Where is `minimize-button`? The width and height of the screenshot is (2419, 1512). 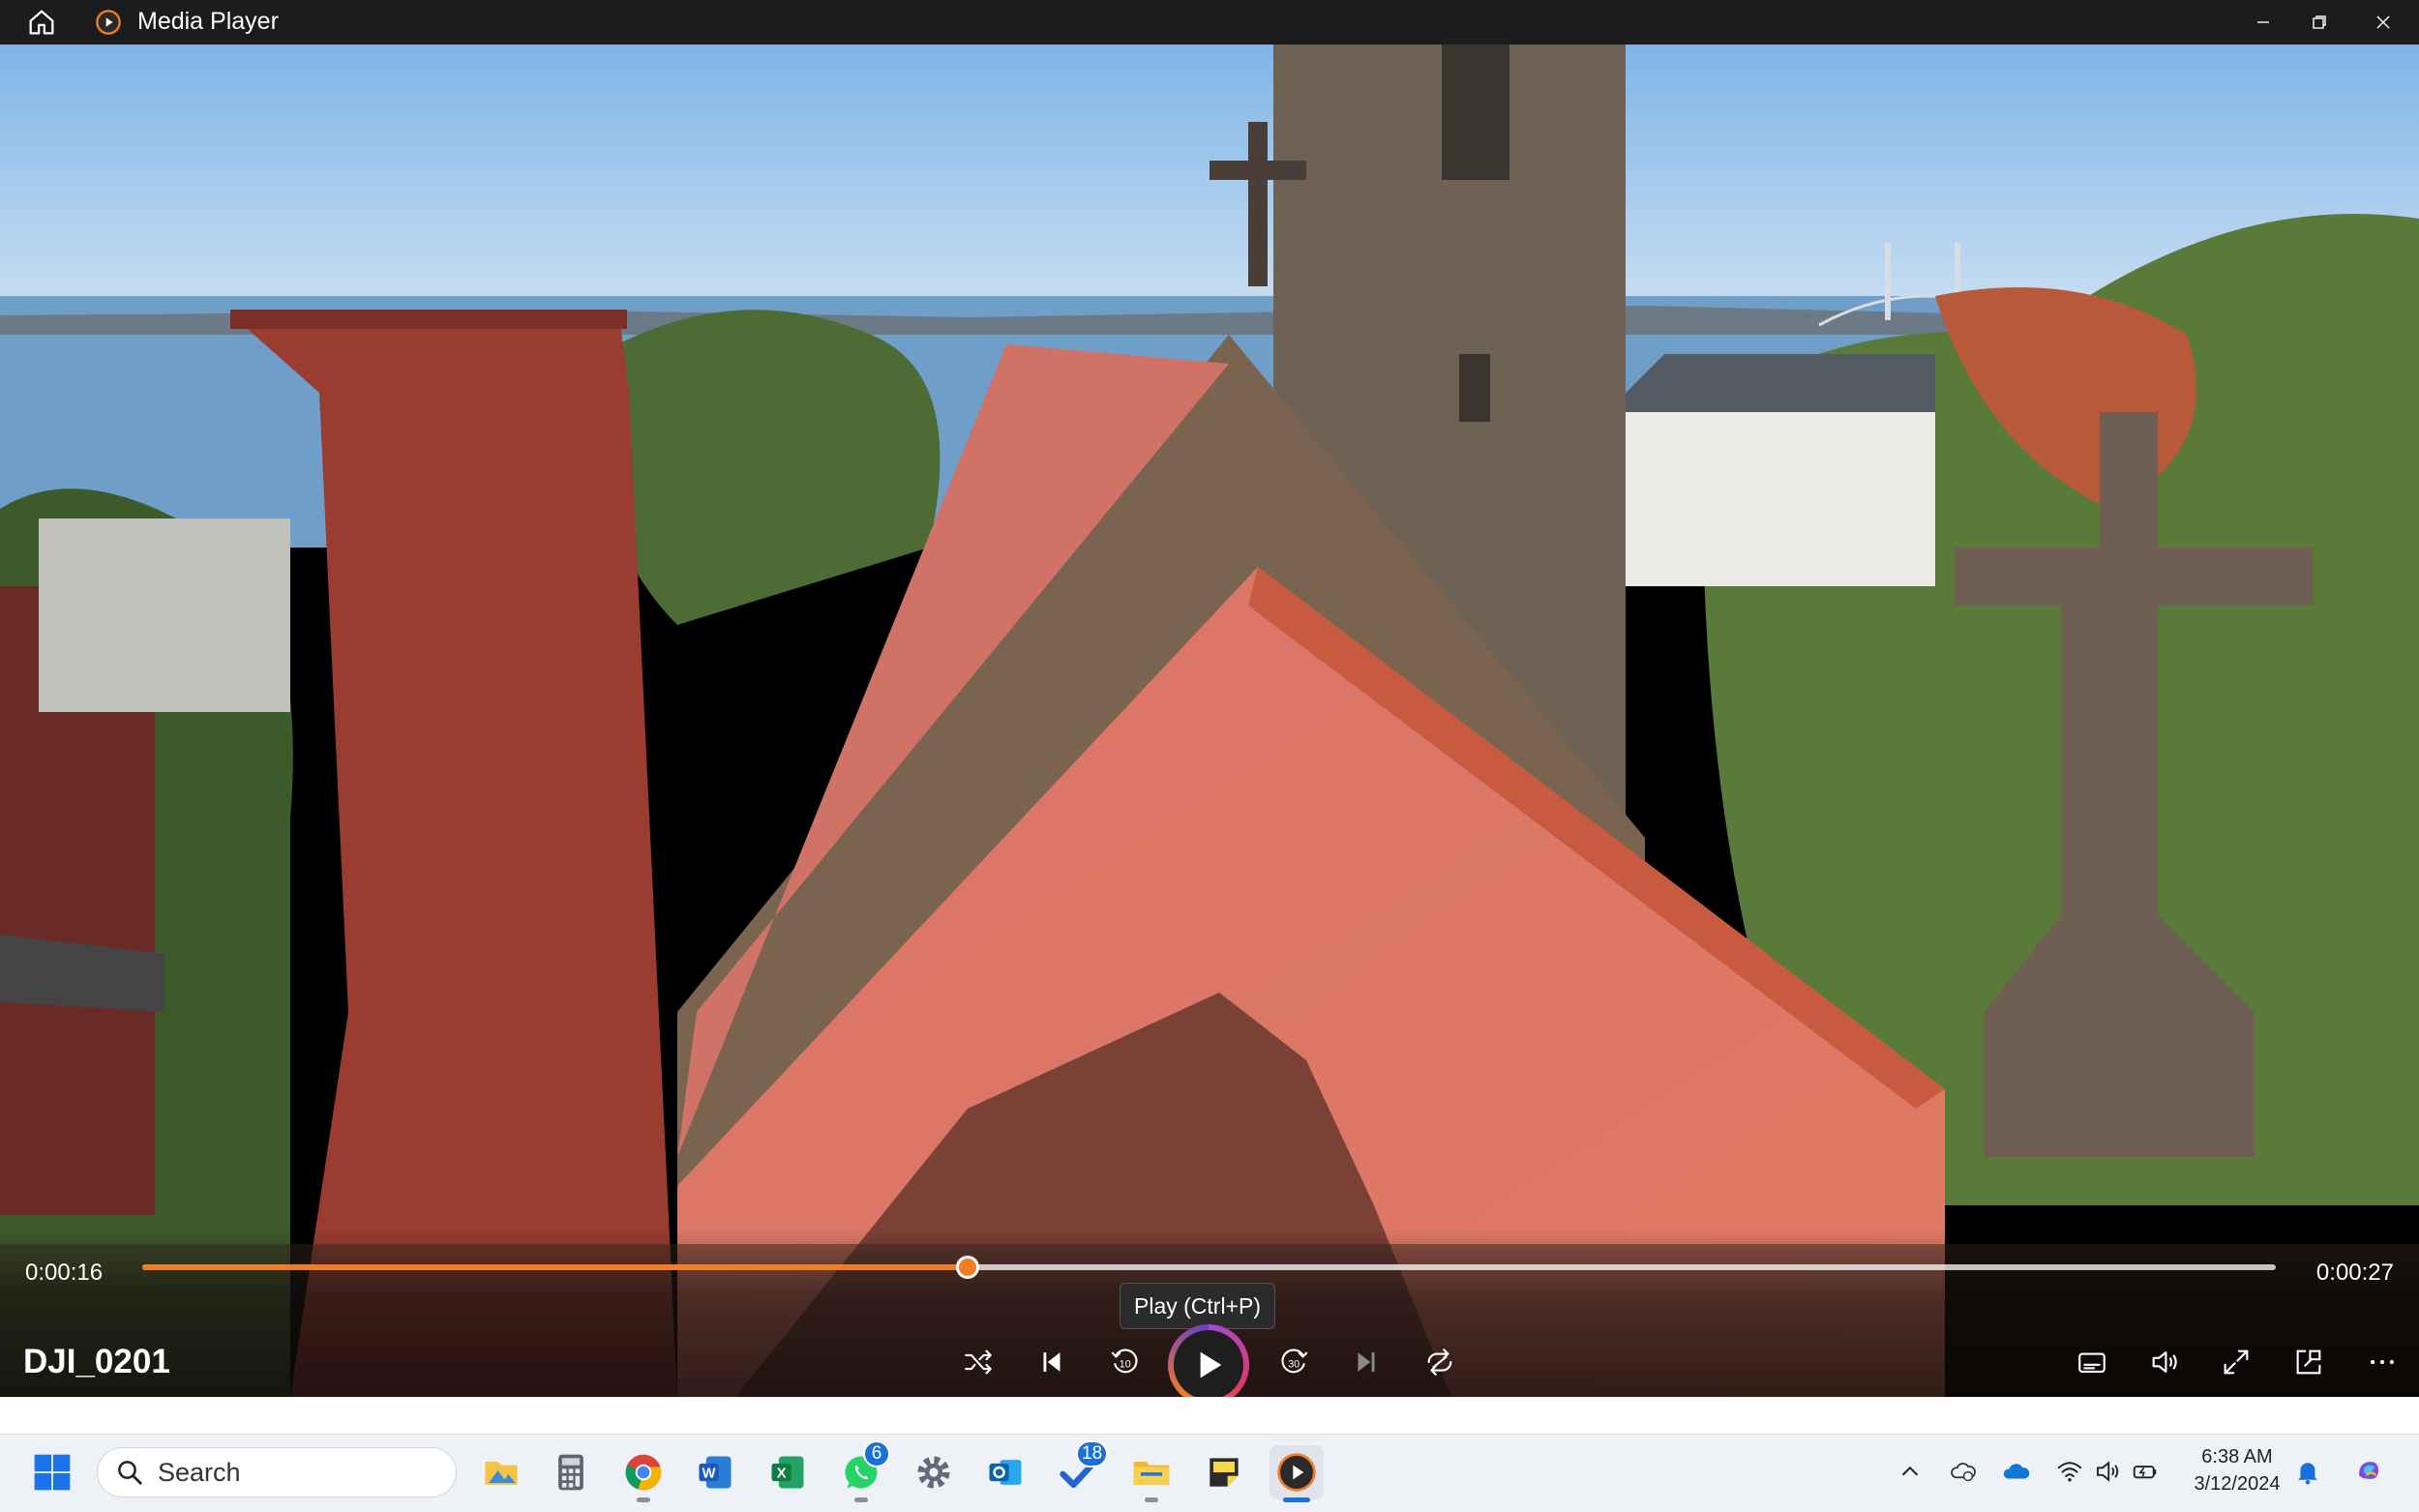 minimize-button is located at coordinates (2263, 22).